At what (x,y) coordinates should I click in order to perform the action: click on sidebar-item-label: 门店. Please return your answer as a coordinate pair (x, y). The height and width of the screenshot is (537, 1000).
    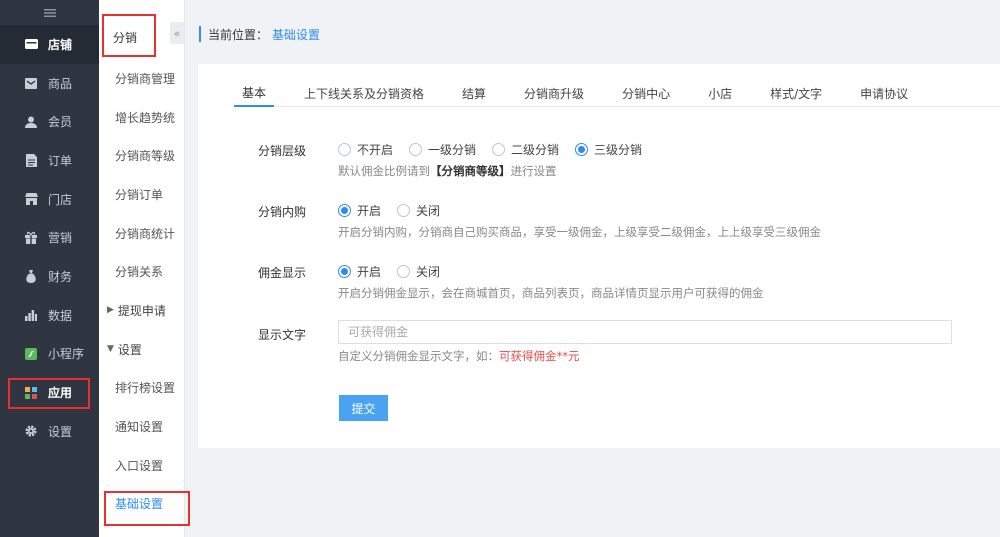
    Looking at the image, I should click on (60, 199).